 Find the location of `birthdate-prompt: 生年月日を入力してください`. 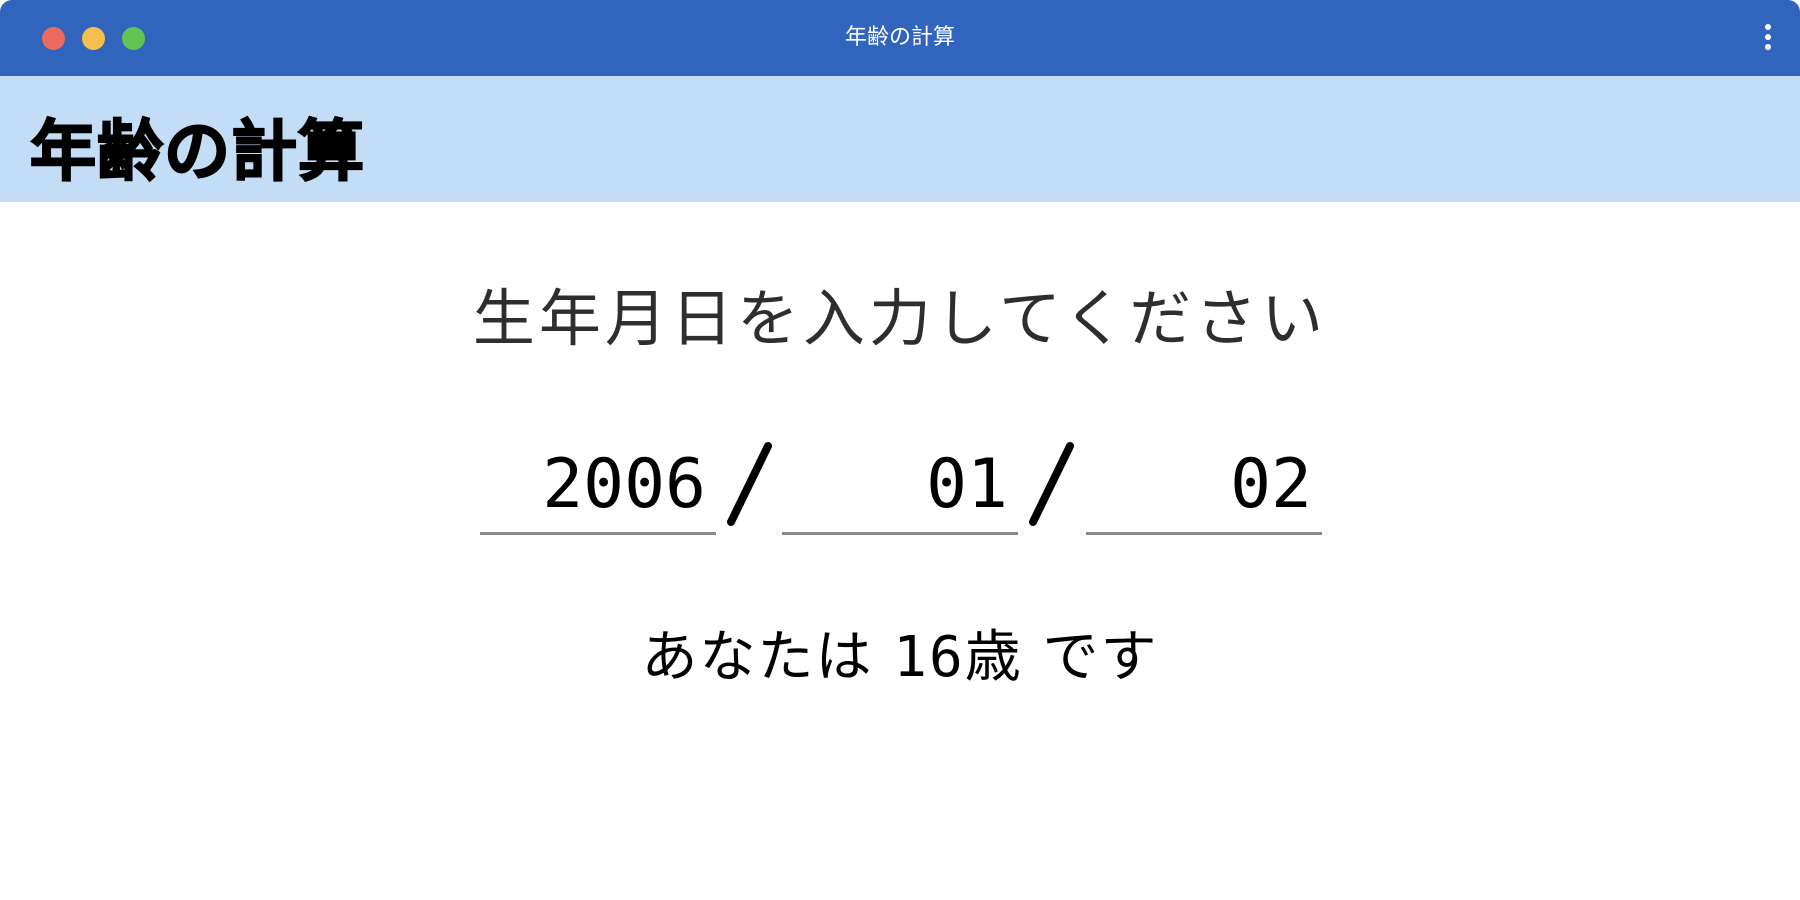

birthdate-prompt: 生年月日を入力してください is located at coordinates (900, 318).